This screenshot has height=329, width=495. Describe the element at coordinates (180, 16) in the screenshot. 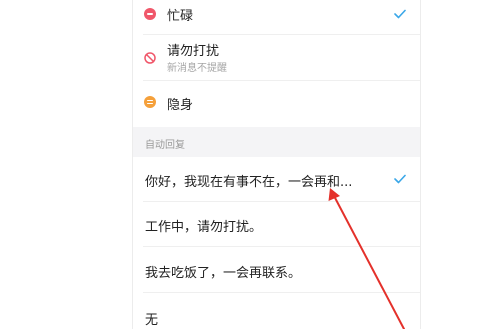

I see `status-label-busy: 忙碌` at that location.